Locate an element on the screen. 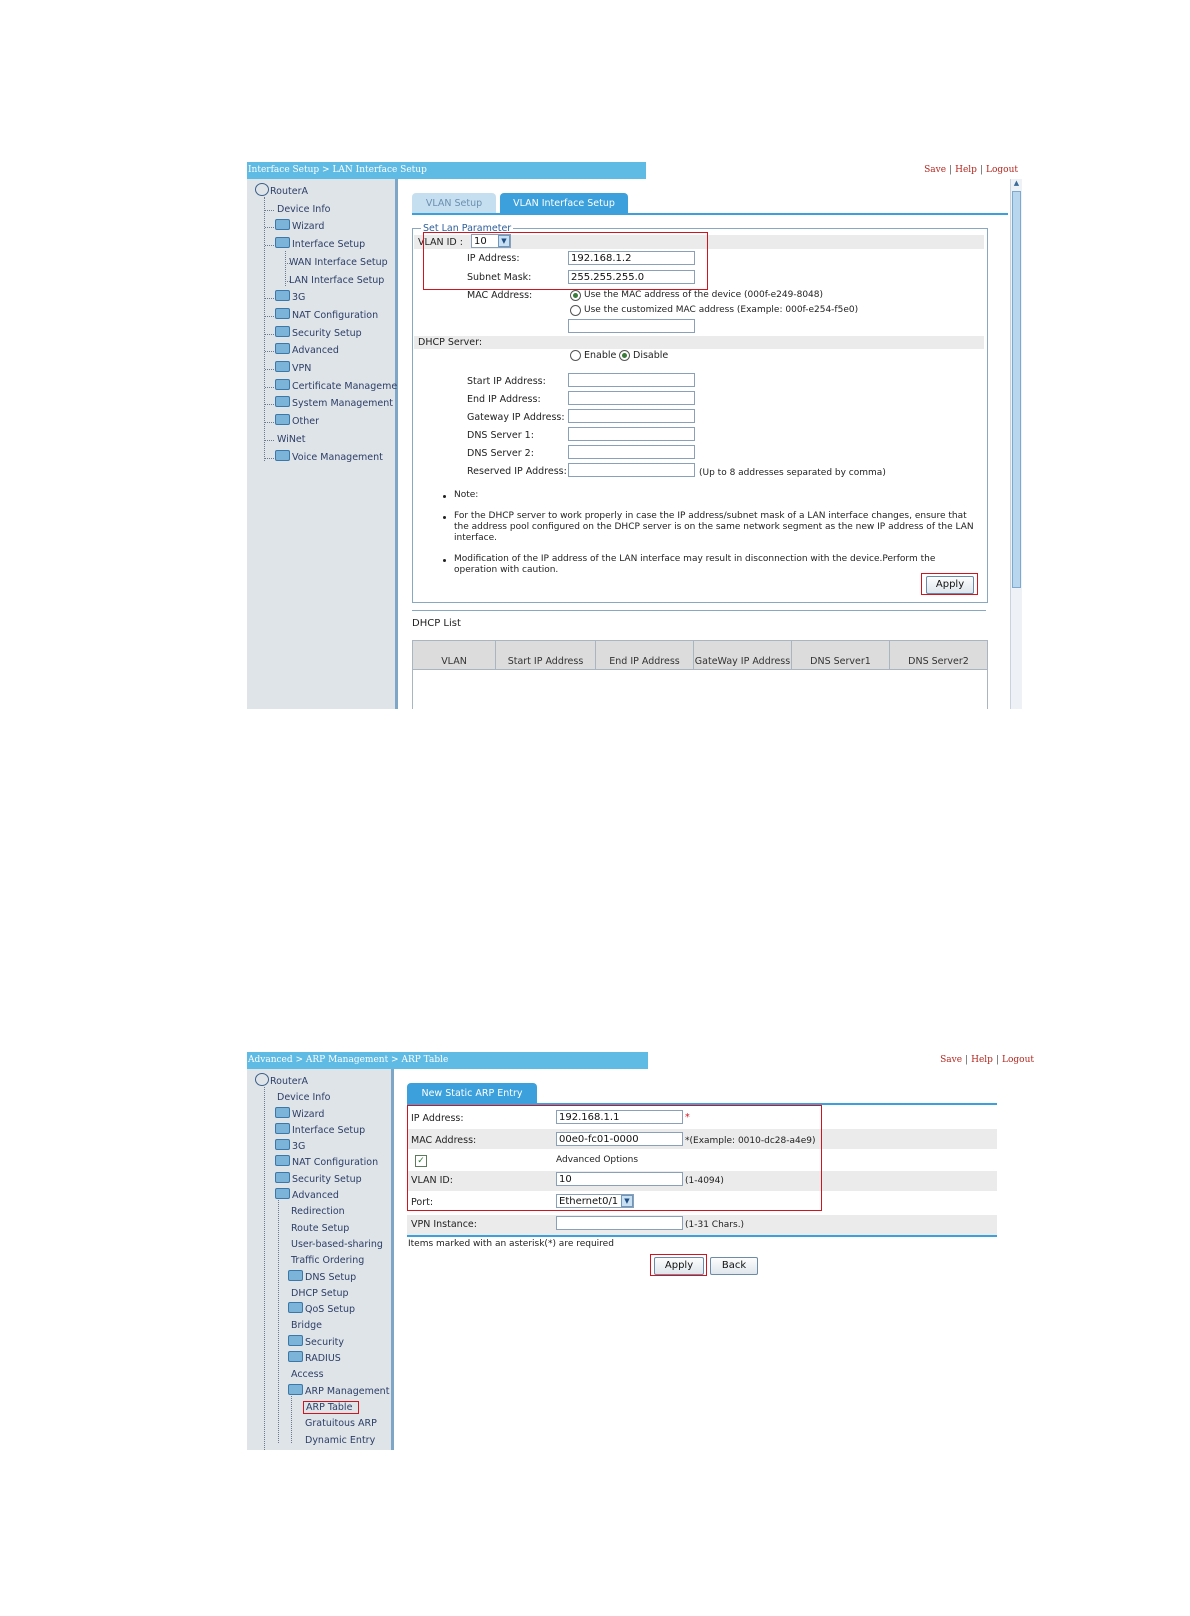 This screenshot has height=1616, width=1190. tab-vlan-interface-setup: VLAN Interface Setup is located at coordinates (564, 203).